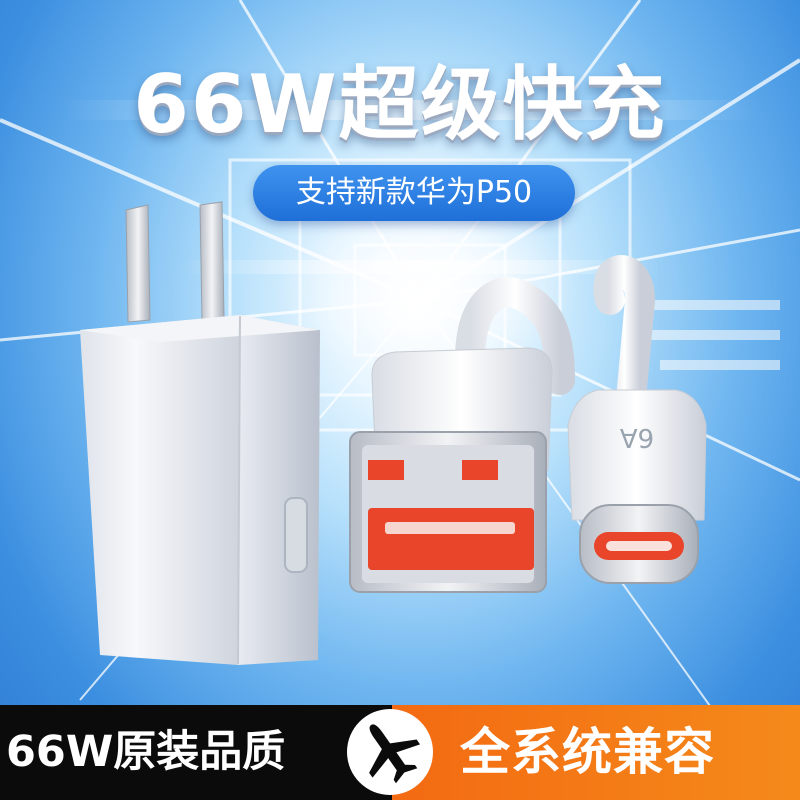  I want to click on airplane-icon-badge, so click(390, 752).